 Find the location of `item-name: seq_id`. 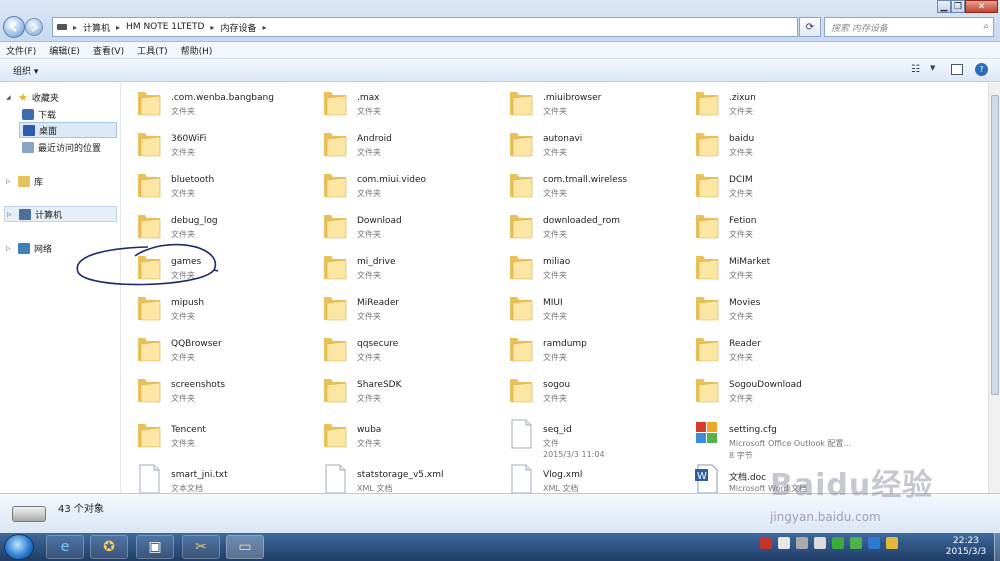

item-name: seq_id is located at coordinates (557, 430).